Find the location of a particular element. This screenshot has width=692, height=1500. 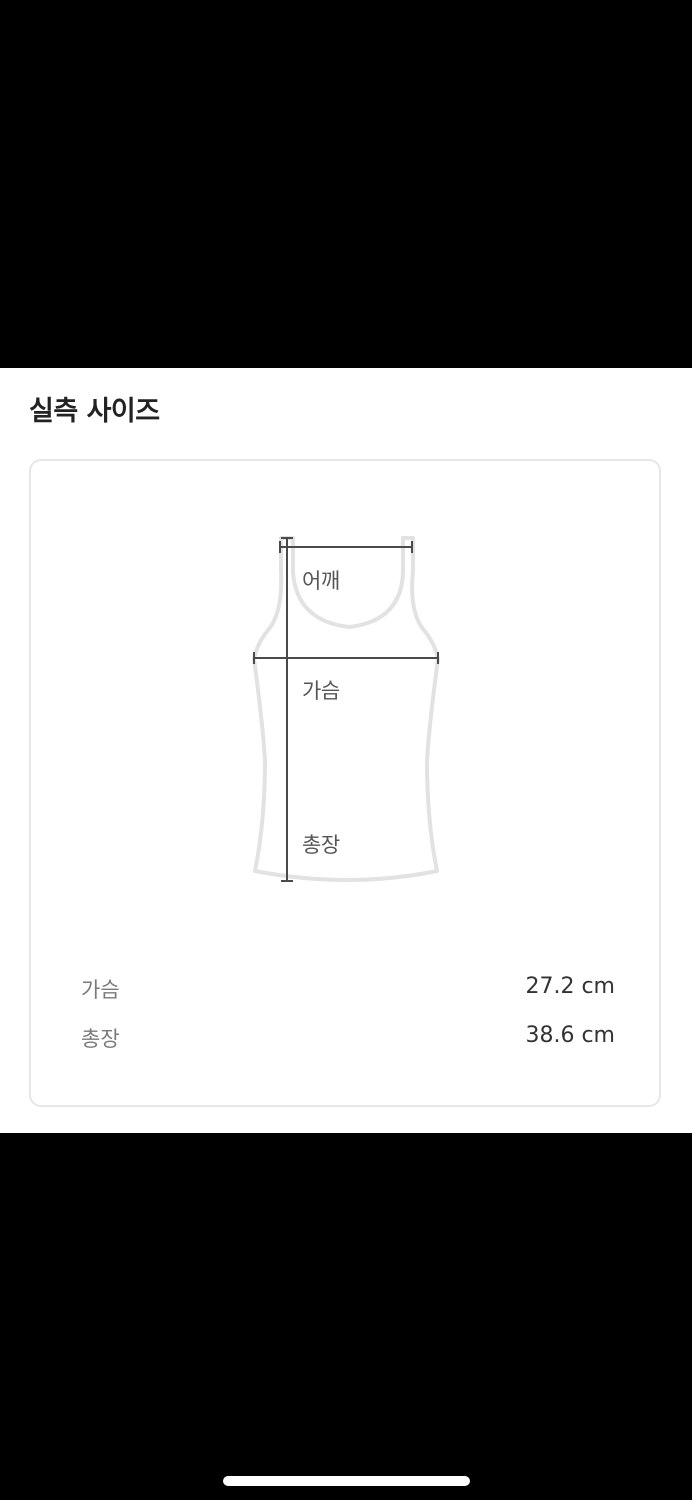

measurement-value: 27.2 cm is located at coordinates (570, 986).